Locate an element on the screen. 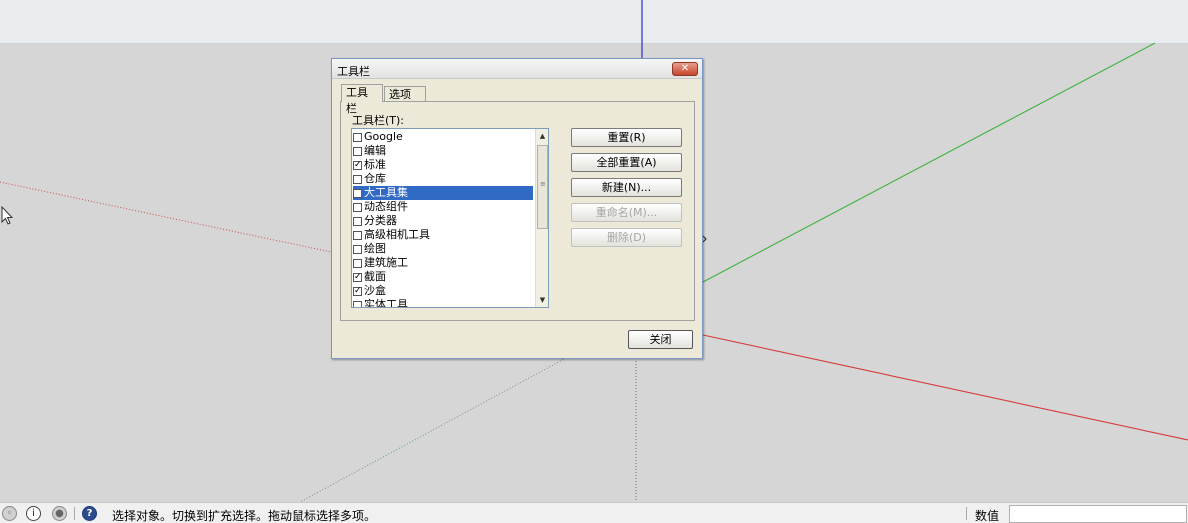 Image resolution: width=1188 pixels, height=523 pixels. status-hint: 选择对象。切换到扩充选择。拖动鼠标选择多项。 is located at coordinates (244, 516).